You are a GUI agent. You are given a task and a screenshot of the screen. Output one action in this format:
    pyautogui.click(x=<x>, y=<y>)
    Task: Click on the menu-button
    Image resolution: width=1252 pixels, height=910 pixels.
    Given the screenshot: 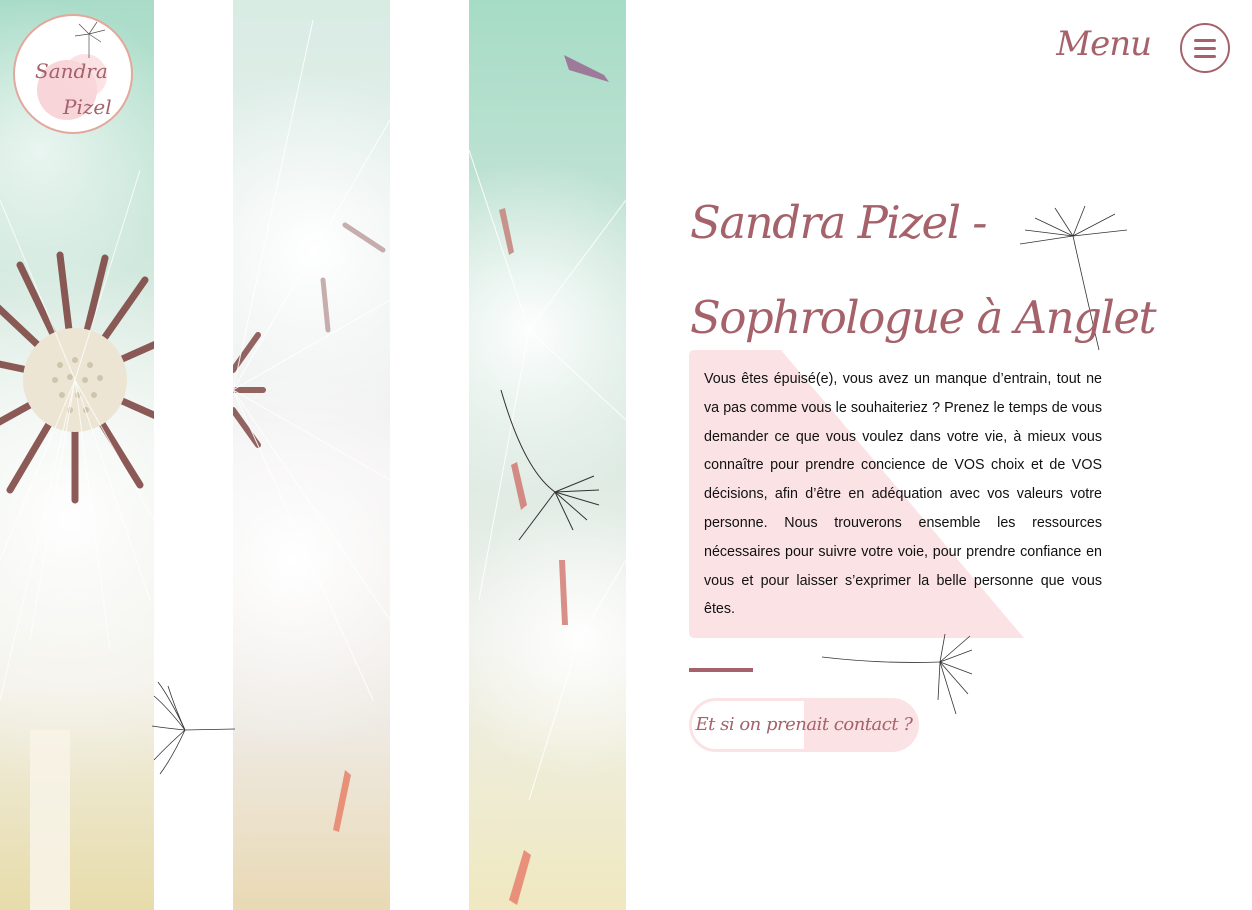 What is the action you would take?
    pyautogui.click(x=1205, y=48)
    